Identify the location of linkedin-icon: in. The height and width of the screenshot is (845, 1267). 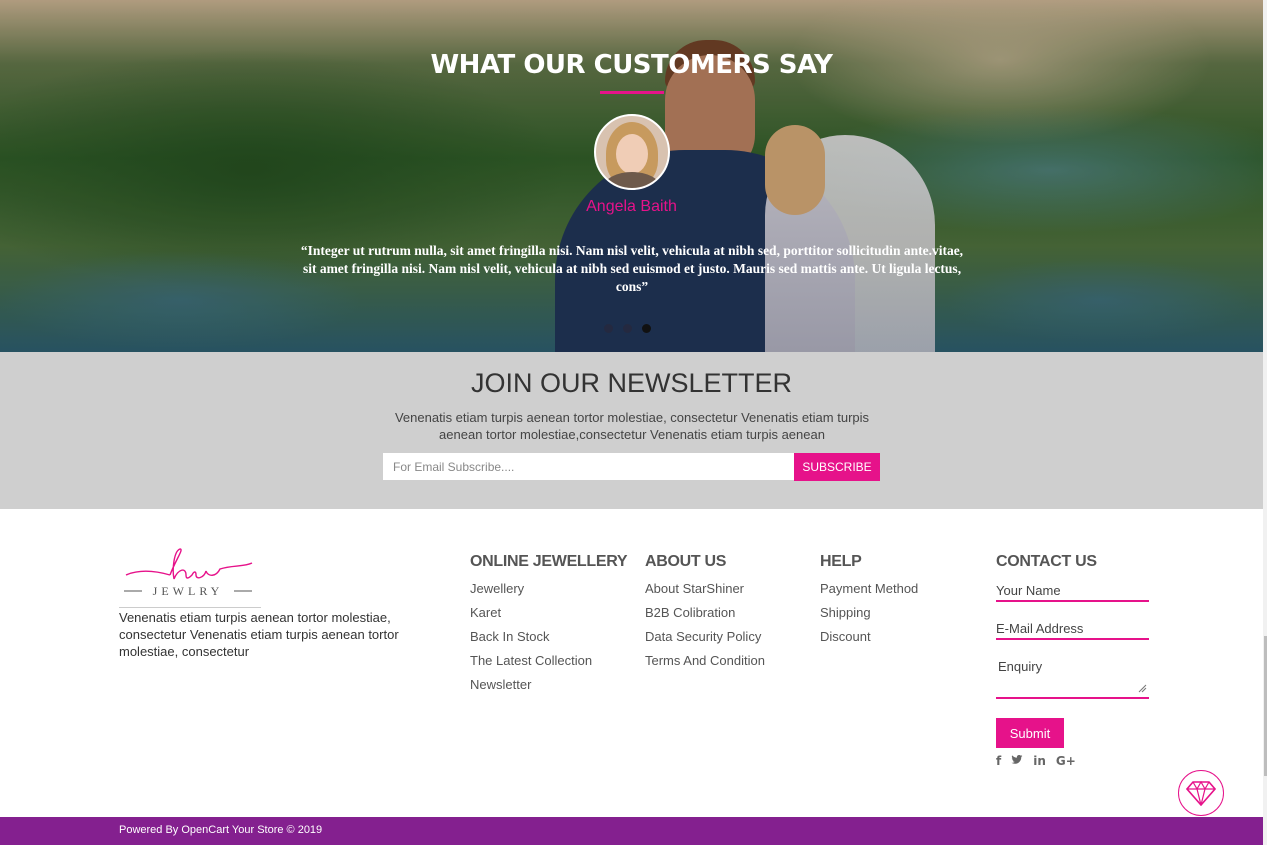
(1039, 761).